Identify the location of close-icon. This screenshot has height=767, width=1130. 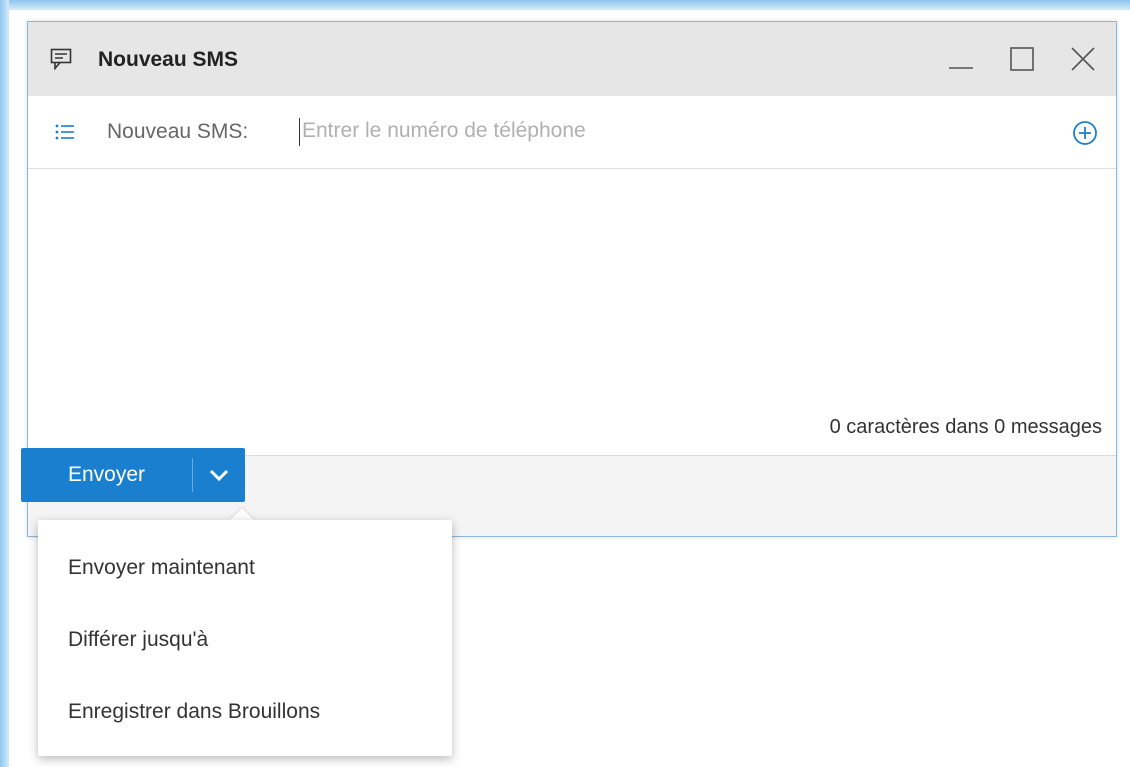
(1083, 59).